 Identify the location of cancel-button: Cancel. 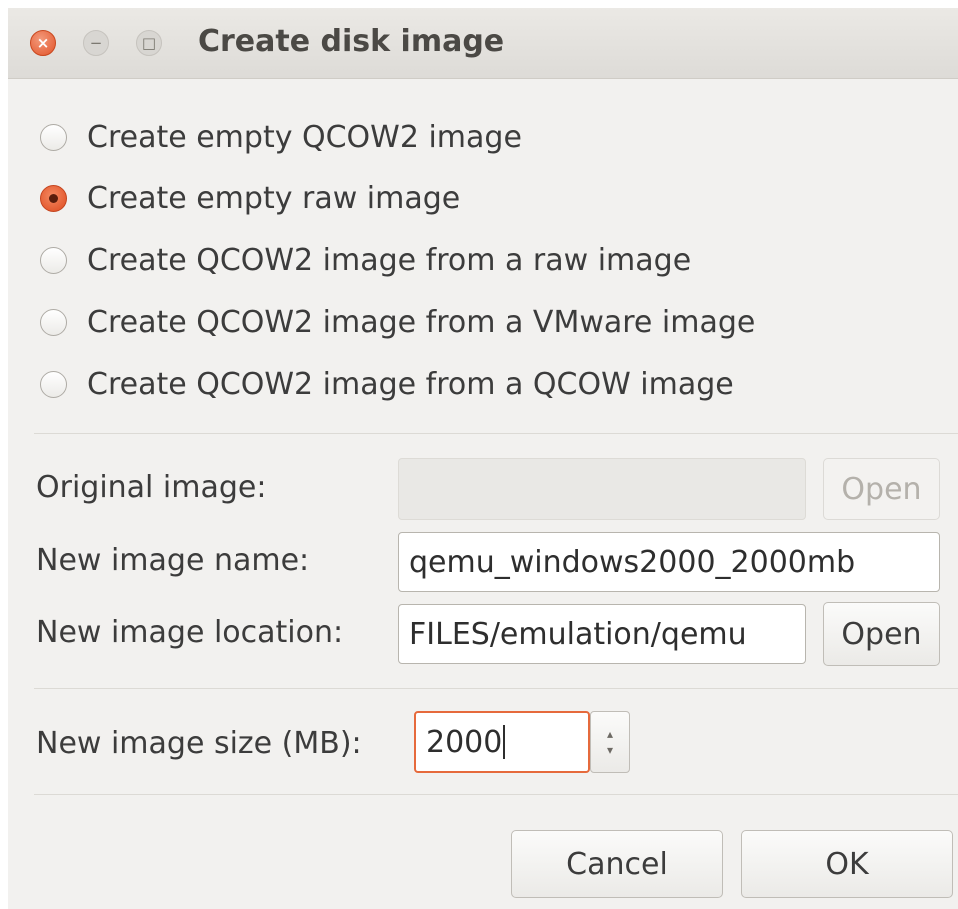
(617, 864).